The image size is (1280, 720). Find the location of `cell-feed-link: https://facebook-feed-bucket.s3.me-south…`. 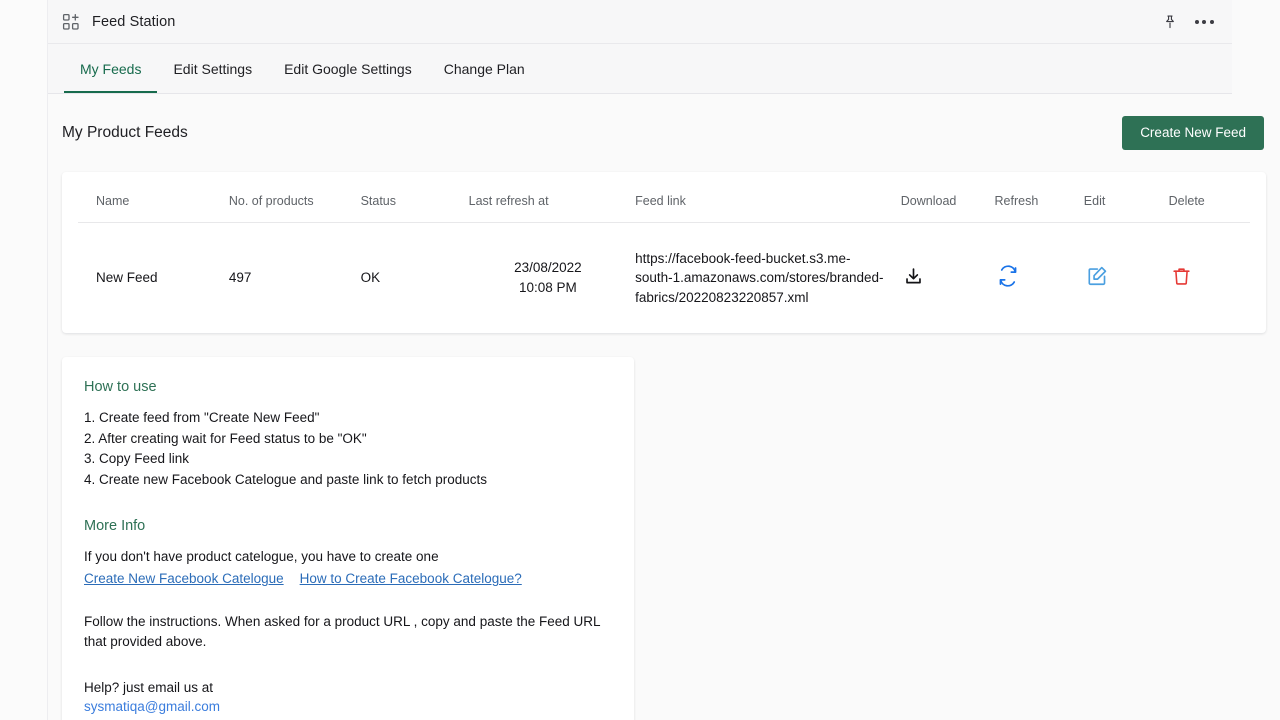

cell-feed-link: https://facebook-feed-bucket.s3.me-south… is located at coordinates (759, 277).